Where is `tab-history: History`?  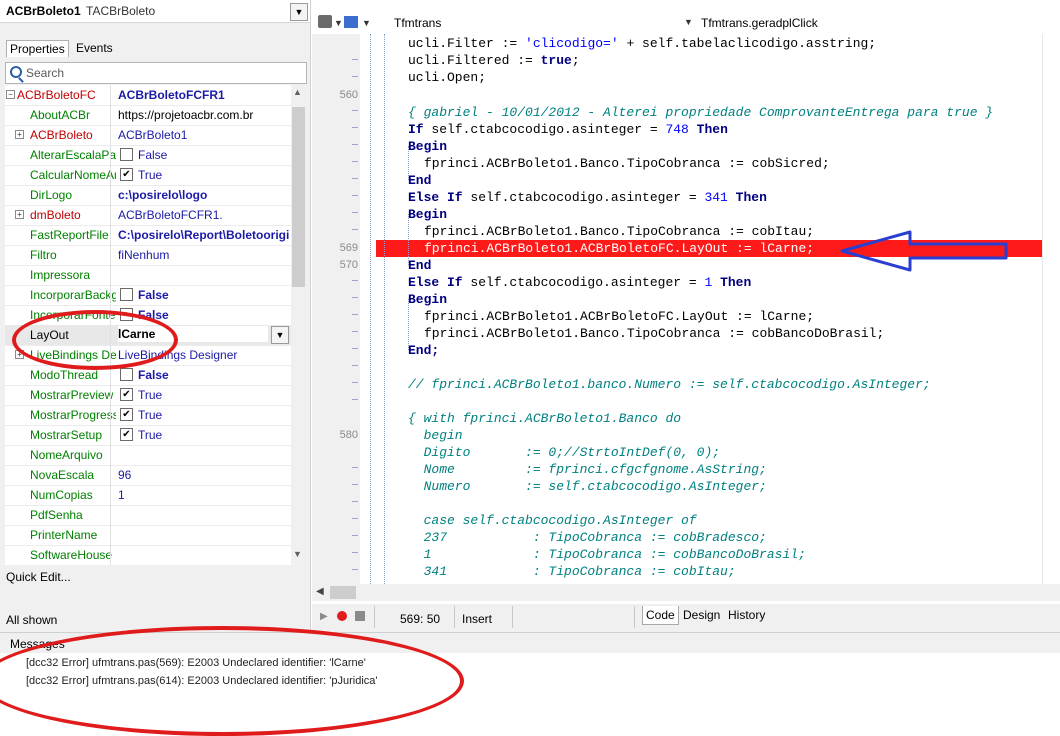 tab-history: History is located at coordinates (746, 615).